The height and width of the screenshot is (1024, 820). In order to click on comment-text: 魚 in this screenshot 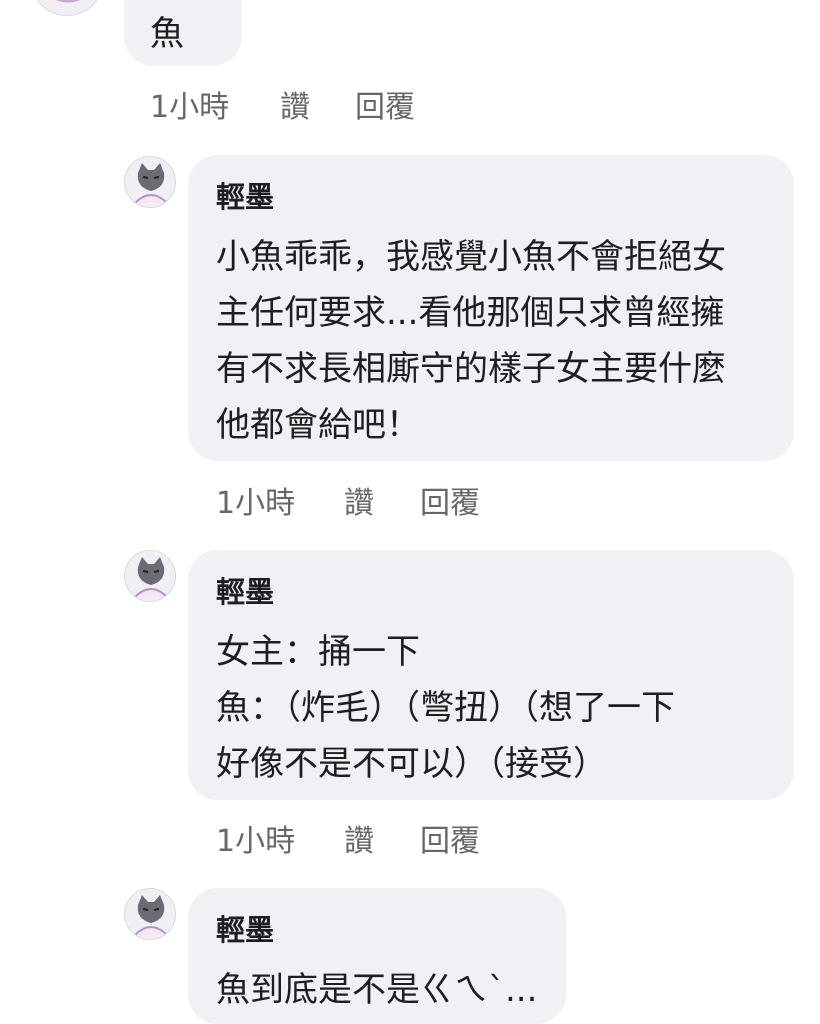, I will do `click(167, 34)`.